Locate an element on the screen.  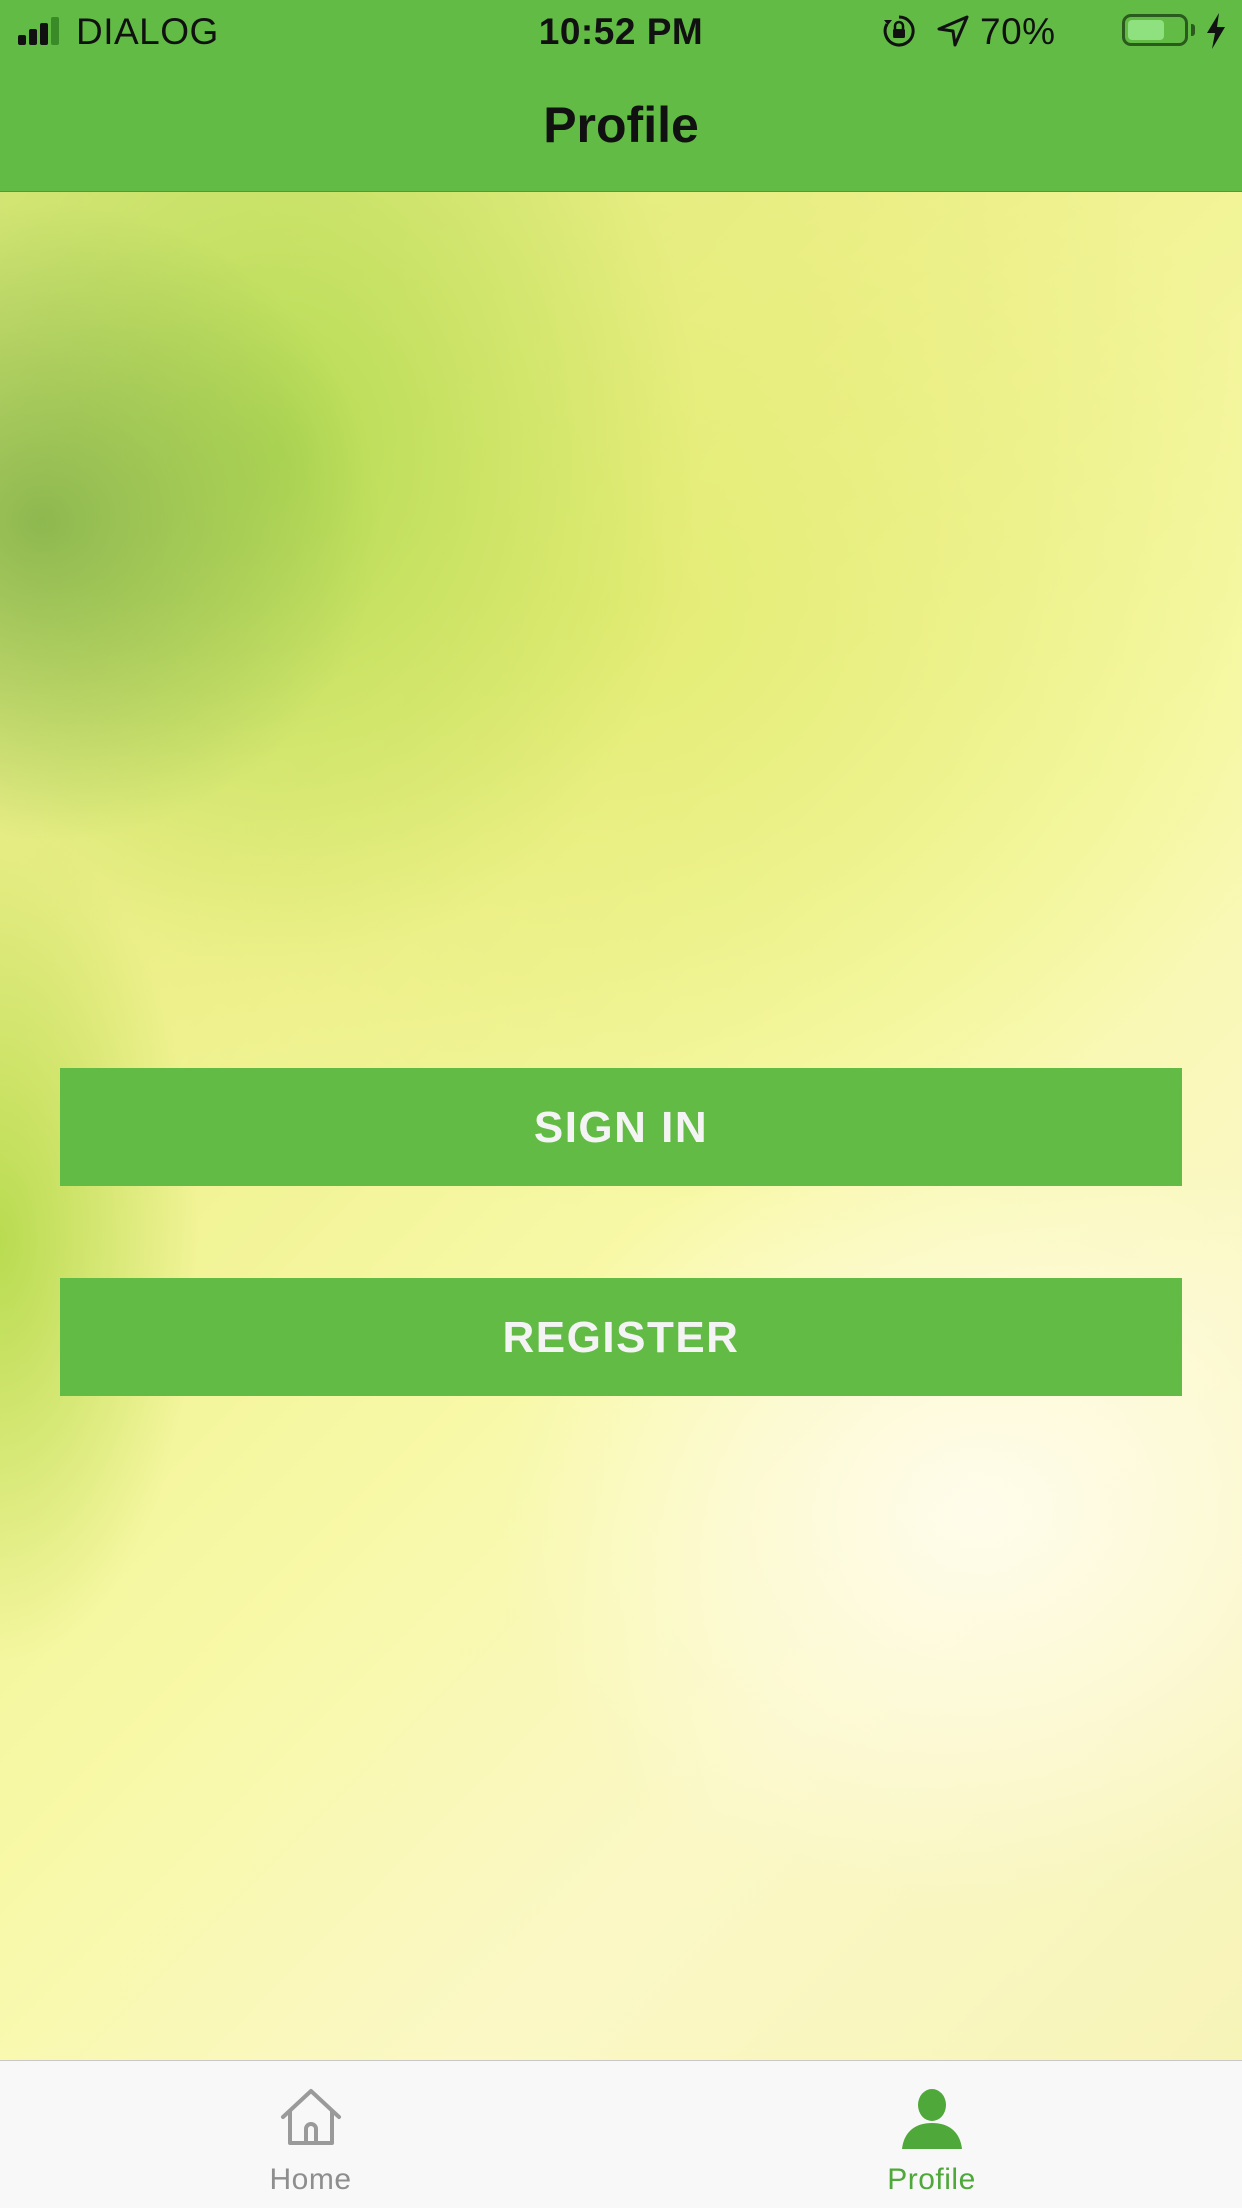
orientation-lock-icon is located at coordinates (899, 31).